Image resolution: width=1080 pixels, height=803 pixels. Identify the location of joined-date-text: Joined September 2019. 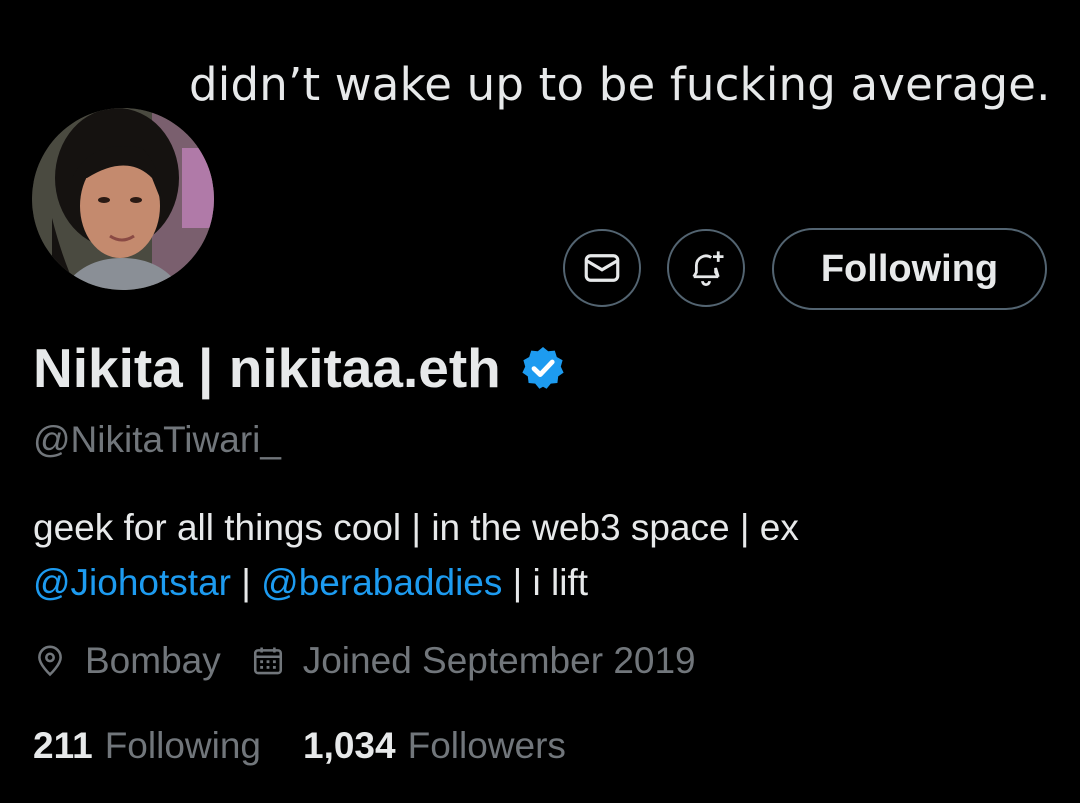
(499, 660).